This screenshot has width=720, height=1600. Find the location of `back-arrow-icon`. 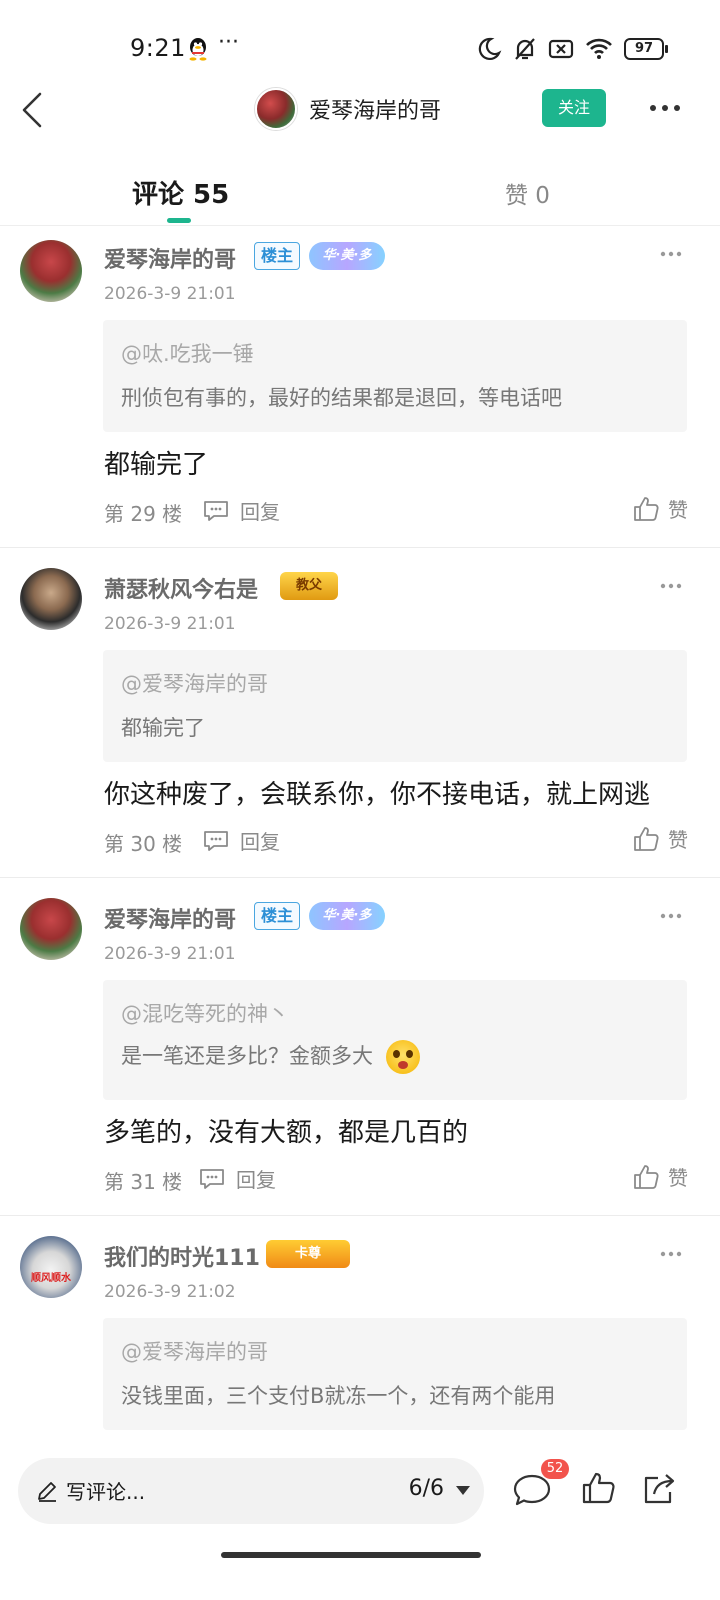

back-arrow-icon is located at coordinates (32, 110).